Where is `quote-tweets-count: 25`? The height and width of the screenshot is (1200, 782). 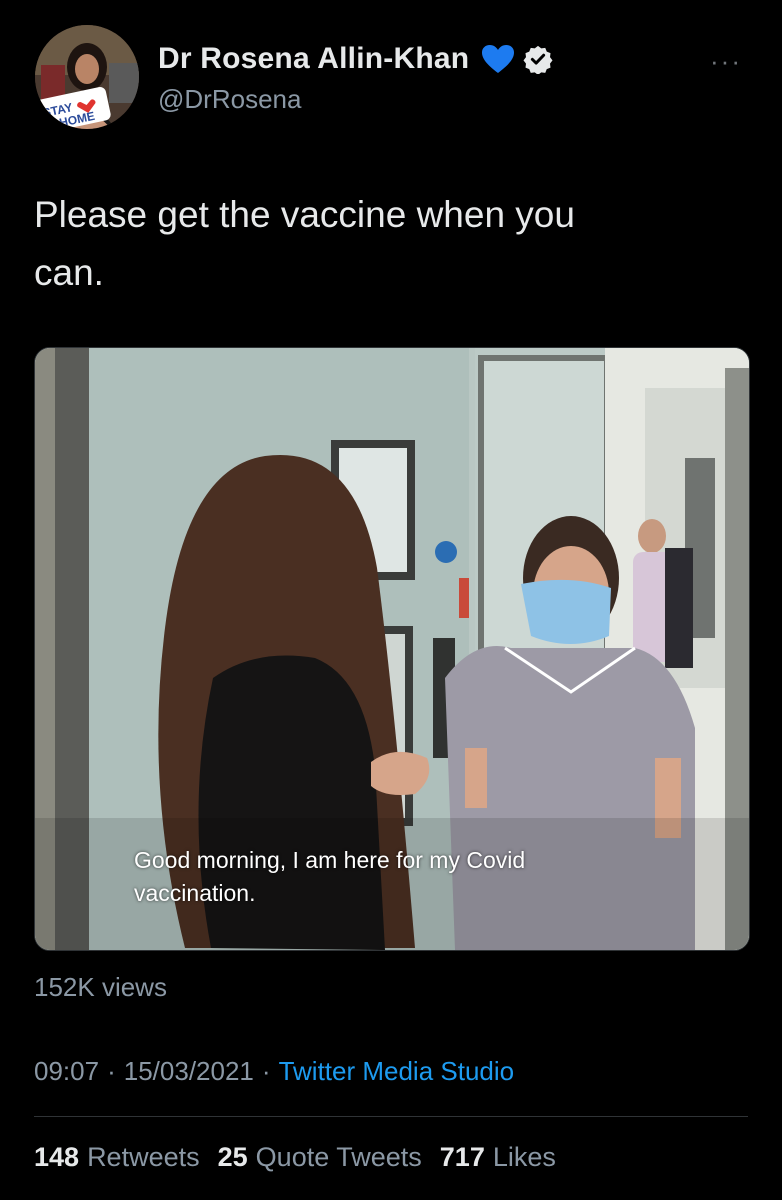 quote-tweets-count: 25 is located at coordinates (232, 1157).